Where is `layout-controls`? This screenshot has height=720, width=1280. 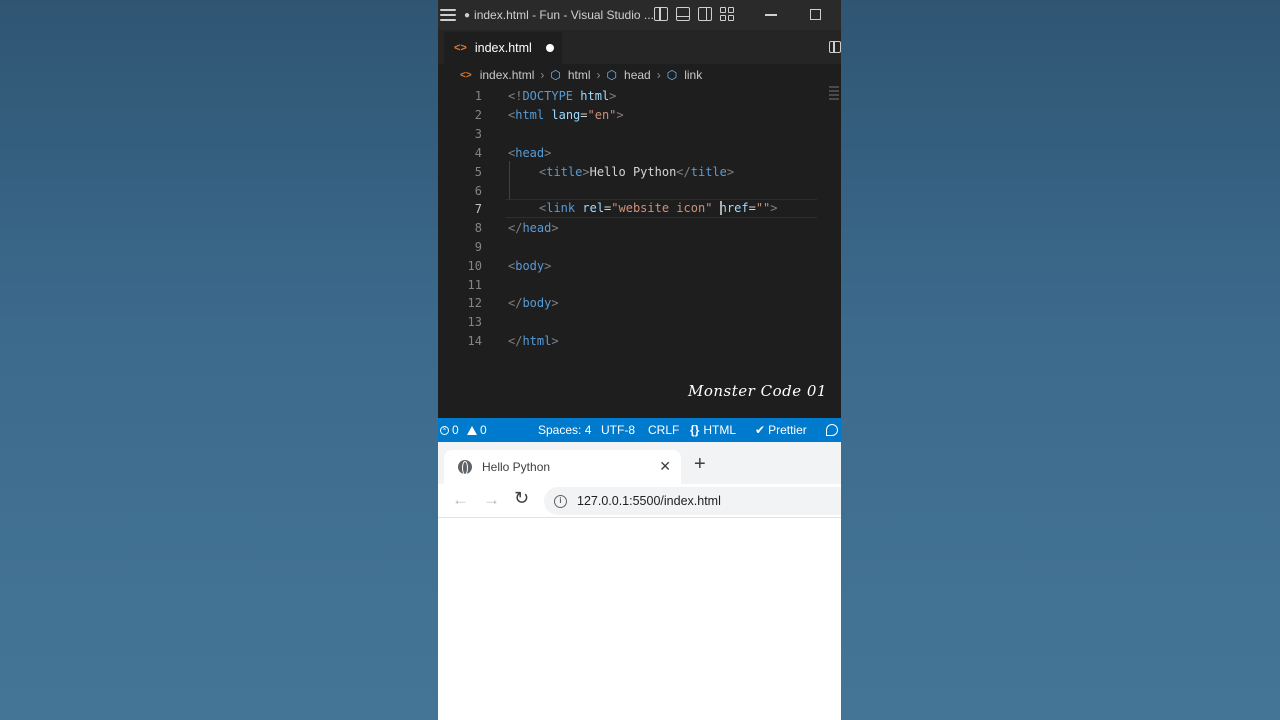
layout-controls is located at coordinates (694, 14).